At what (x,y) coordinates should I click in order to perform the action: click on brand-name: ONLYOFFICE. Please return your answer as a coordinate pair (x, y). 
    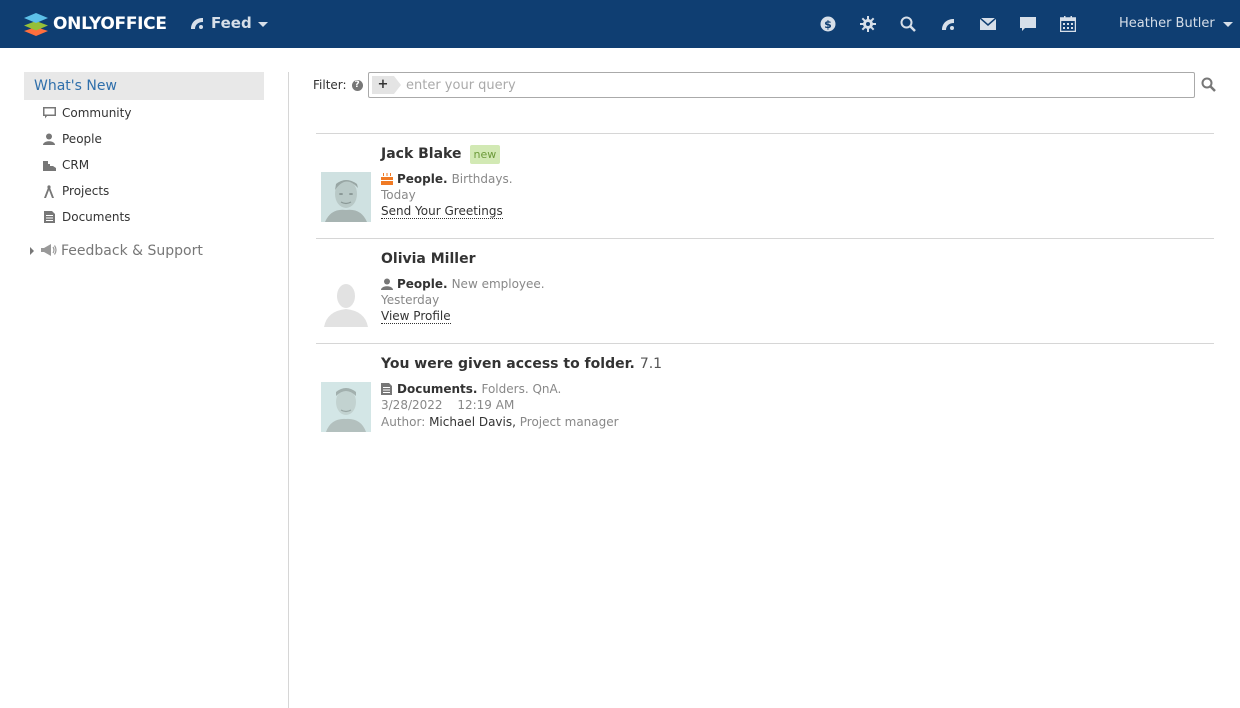
    Looking at the image, I should click on (110, 24).